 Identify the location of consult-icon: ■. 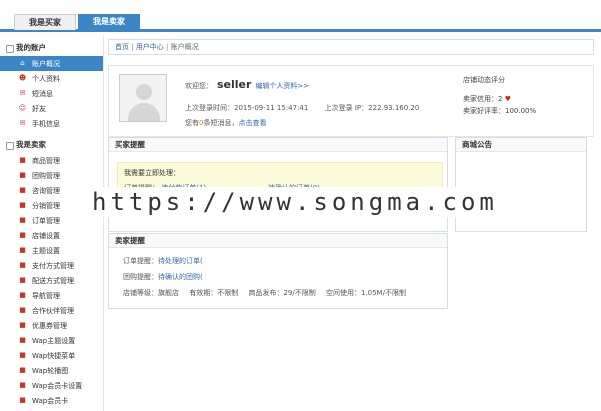
(22, 190).